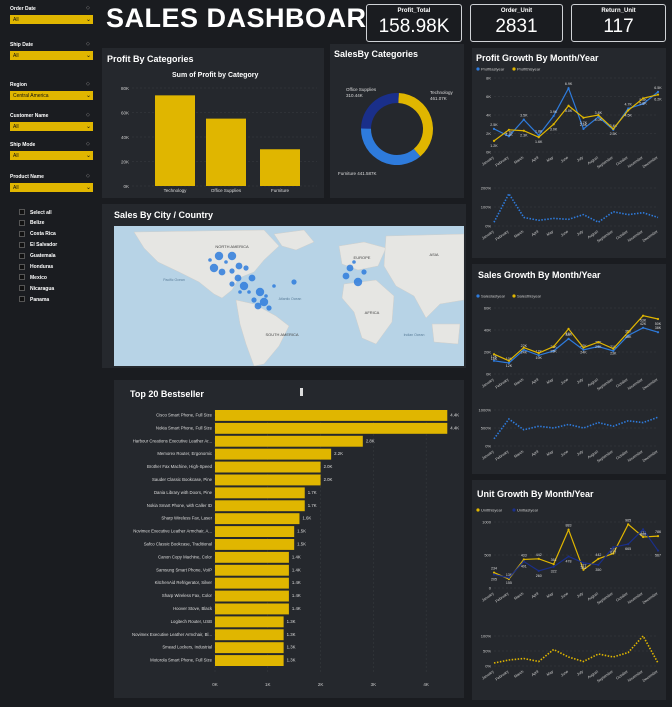 This screenshot has height=707, width=672. Describe the element at coordinates (281, 334) in the screenshot. I see `map-label: SOUTH AMERICA` at that location.